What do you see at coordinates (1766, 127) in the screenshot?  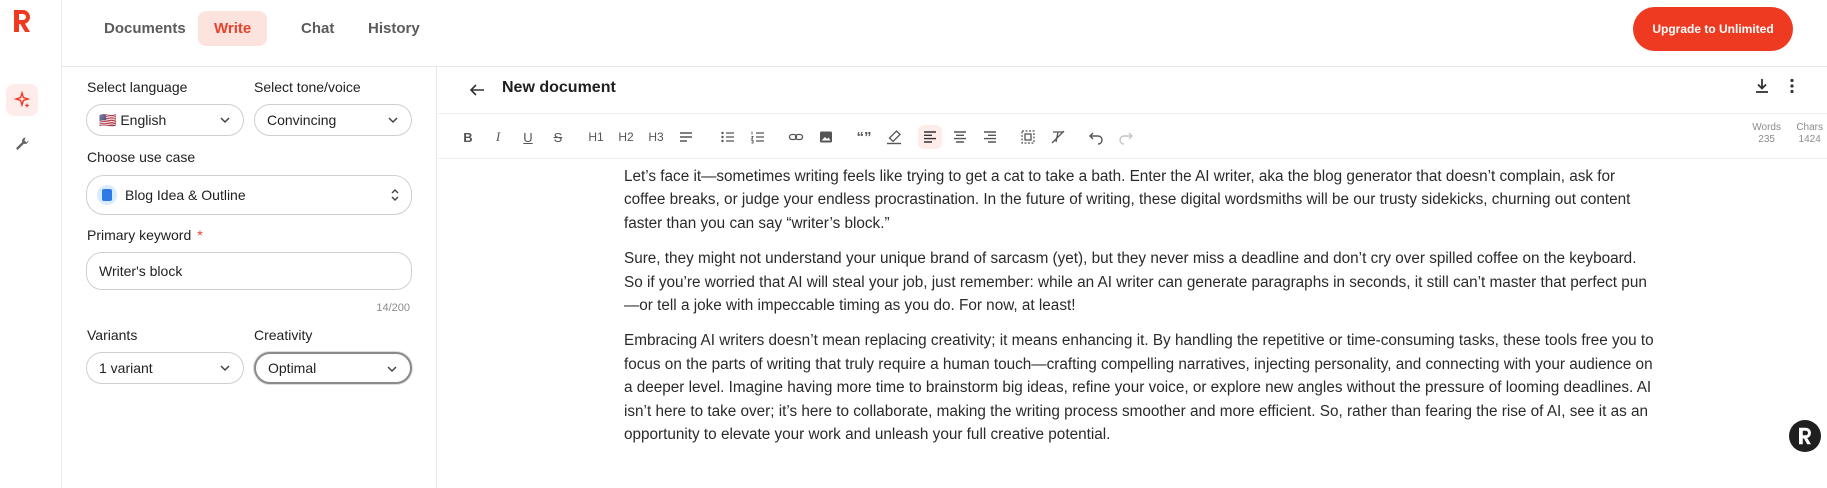 I see `word-count-label: Words` at bounding box center [1766, 127].